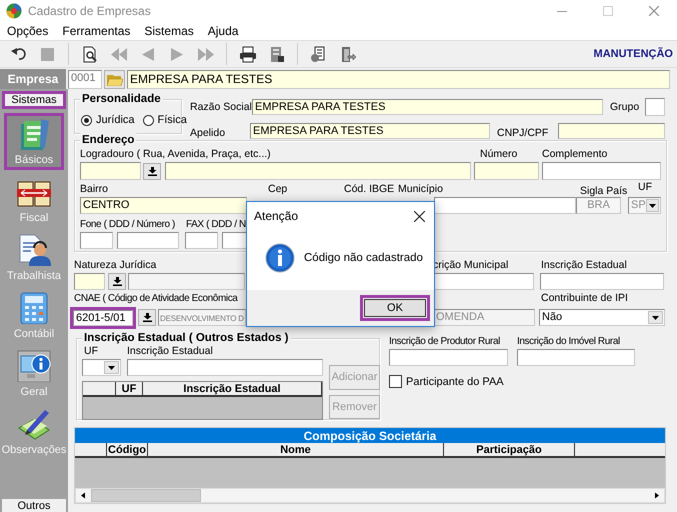 This screenshot has height=512, width=677. I want to click on field-label: Cep, so click(278, 189).